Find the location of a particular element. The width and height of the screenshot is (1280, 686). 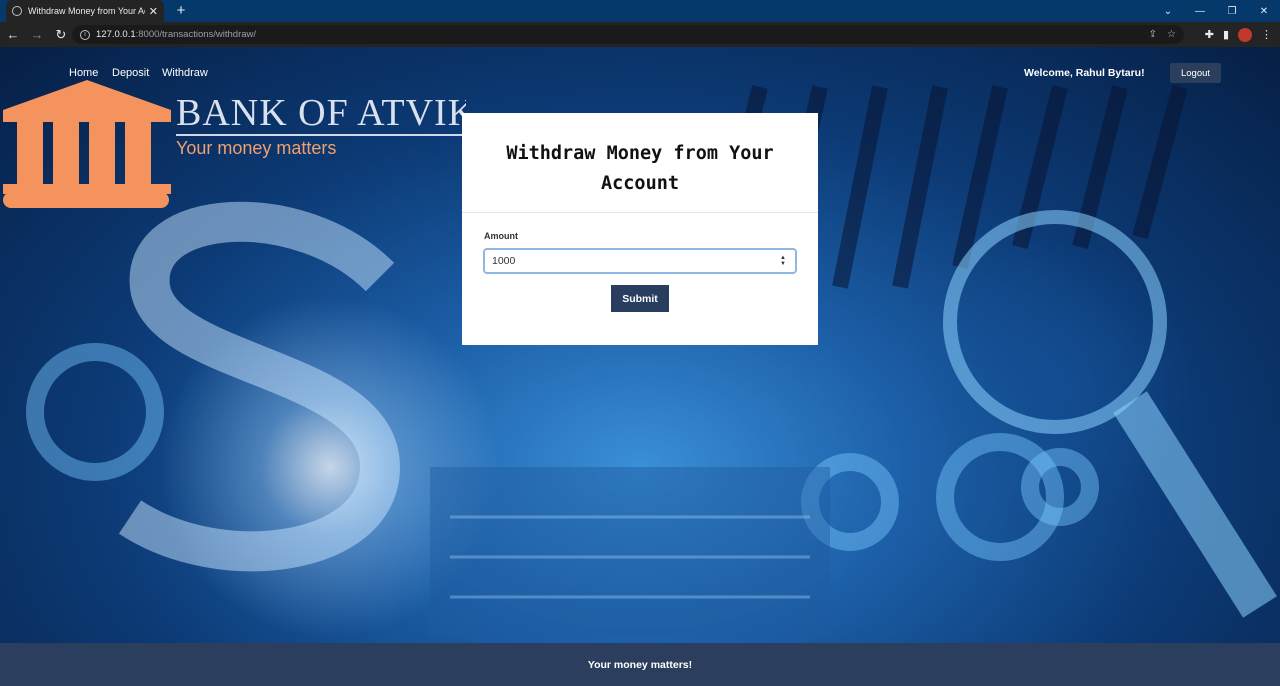

nav-withdraw-link: Withdraw is located at coordinates (185, 73).